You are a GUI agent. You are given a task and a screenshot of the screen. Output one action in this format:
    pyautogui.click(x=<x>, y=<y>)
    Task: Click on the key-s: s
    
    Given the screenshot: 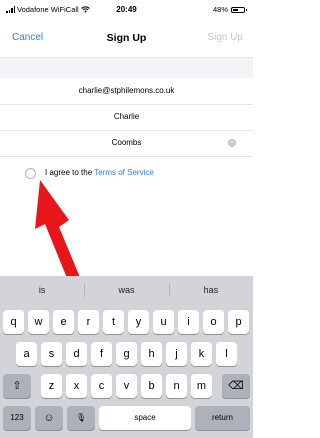 What is the action you would take?
    pyautogui.click(x=51, y=354)
    